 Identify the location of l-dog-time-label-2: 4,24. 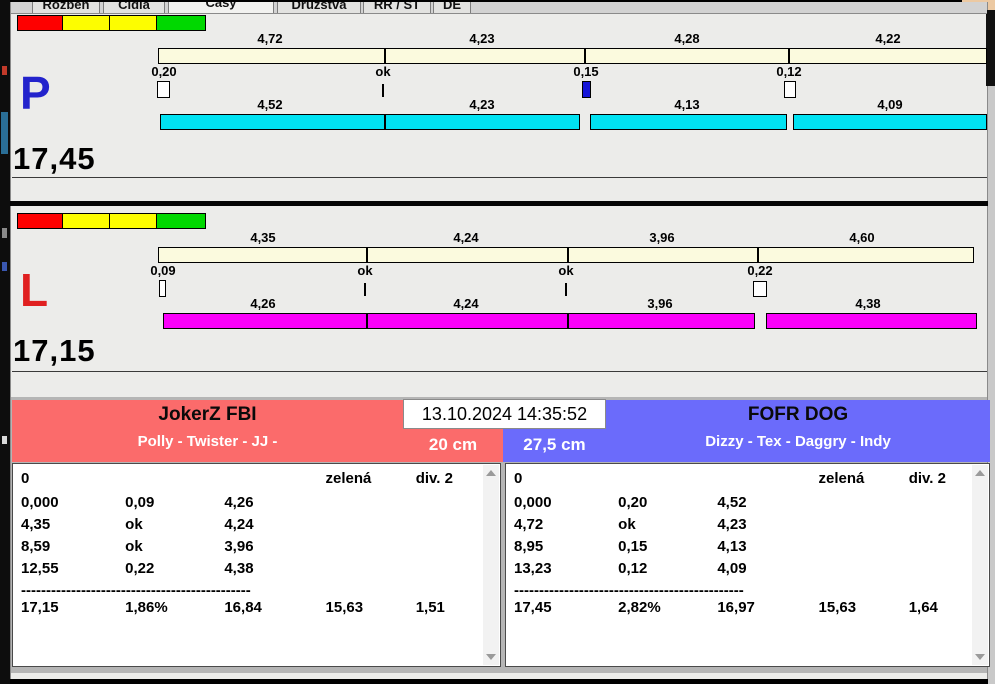
(466, 303).